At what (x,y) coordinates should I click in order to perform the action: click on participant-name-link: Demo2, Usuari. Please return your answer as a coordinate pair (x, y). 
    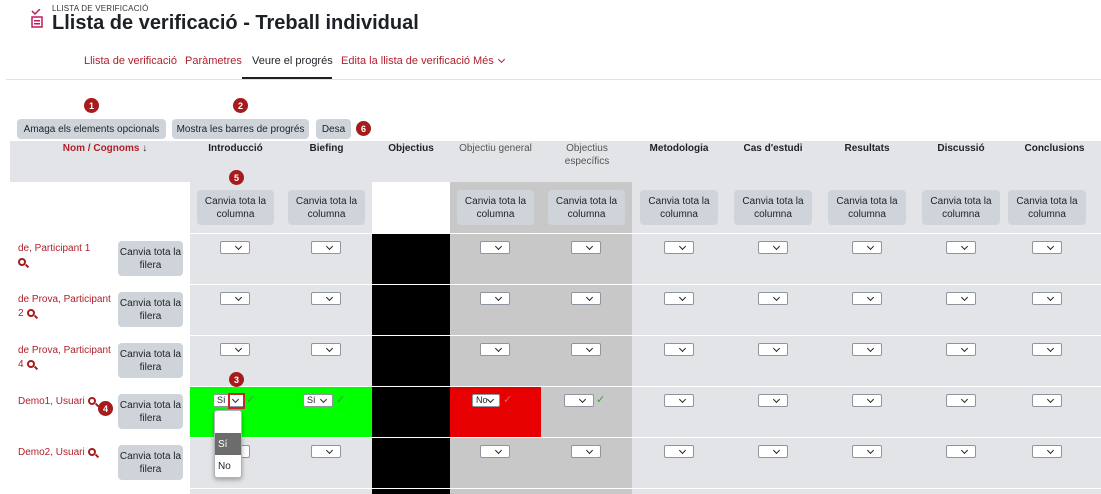
    Looking at the image, I should click on (65, 453).